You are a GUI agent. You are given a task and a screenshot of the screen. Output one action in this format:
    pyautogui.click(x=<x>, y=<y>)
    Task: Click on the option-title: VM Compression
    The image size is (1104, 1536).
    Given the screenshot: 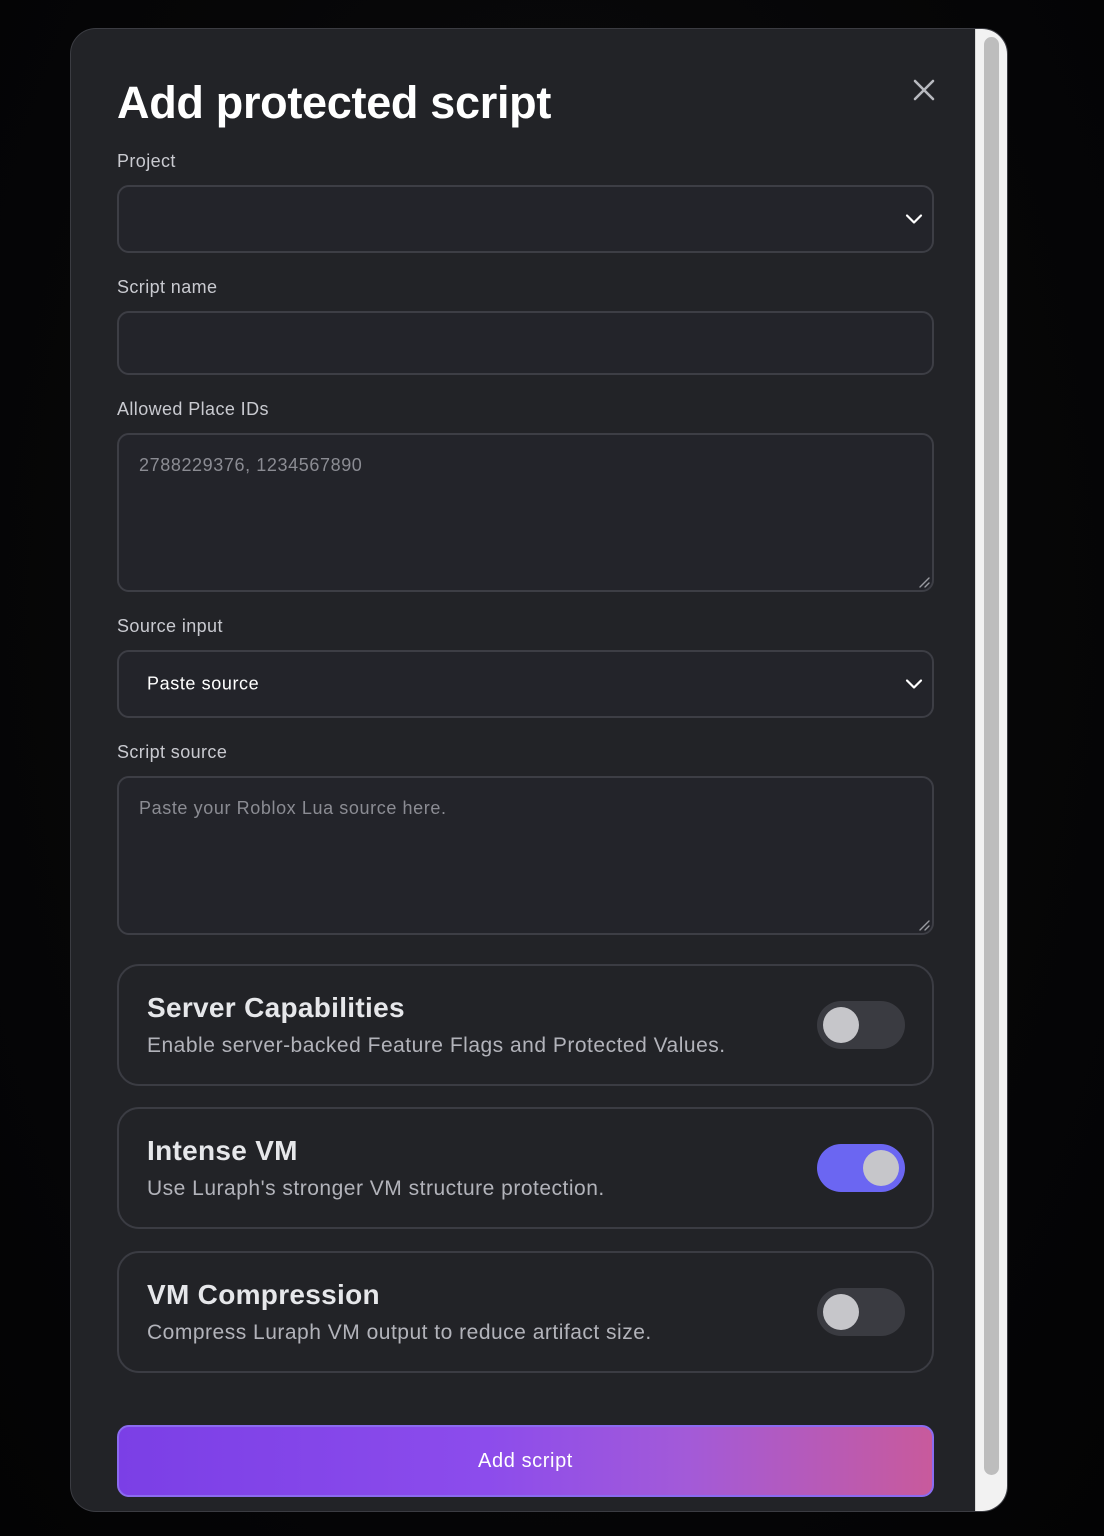 What is the action you would take?
    pyautogui.click(x=263, y=1294)
    